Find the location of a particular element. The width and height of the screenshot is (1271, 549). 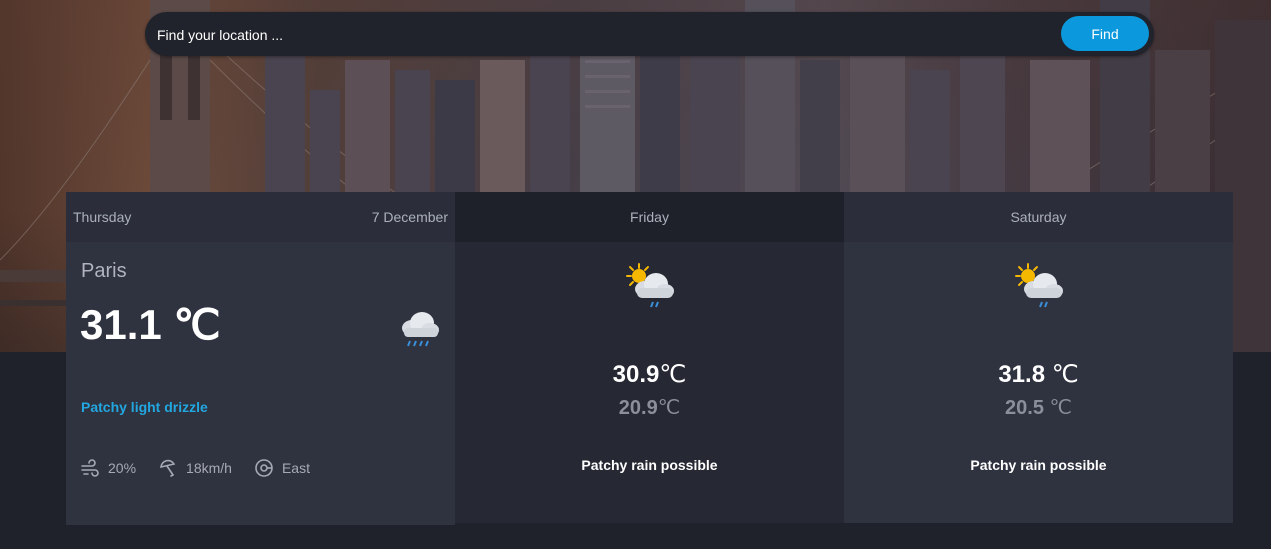

wind-direction-value: East is located at coordinates (295, 468).